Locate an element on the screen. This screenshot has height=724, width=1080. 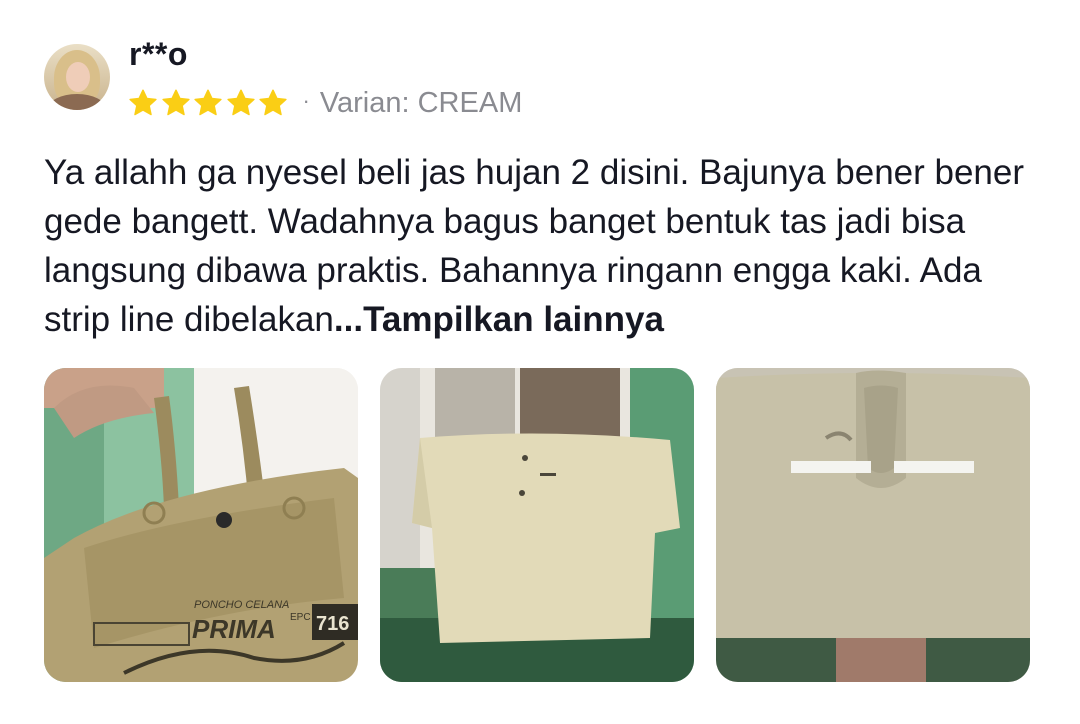
bag-number: 716 is located at coordinates (332, 624).